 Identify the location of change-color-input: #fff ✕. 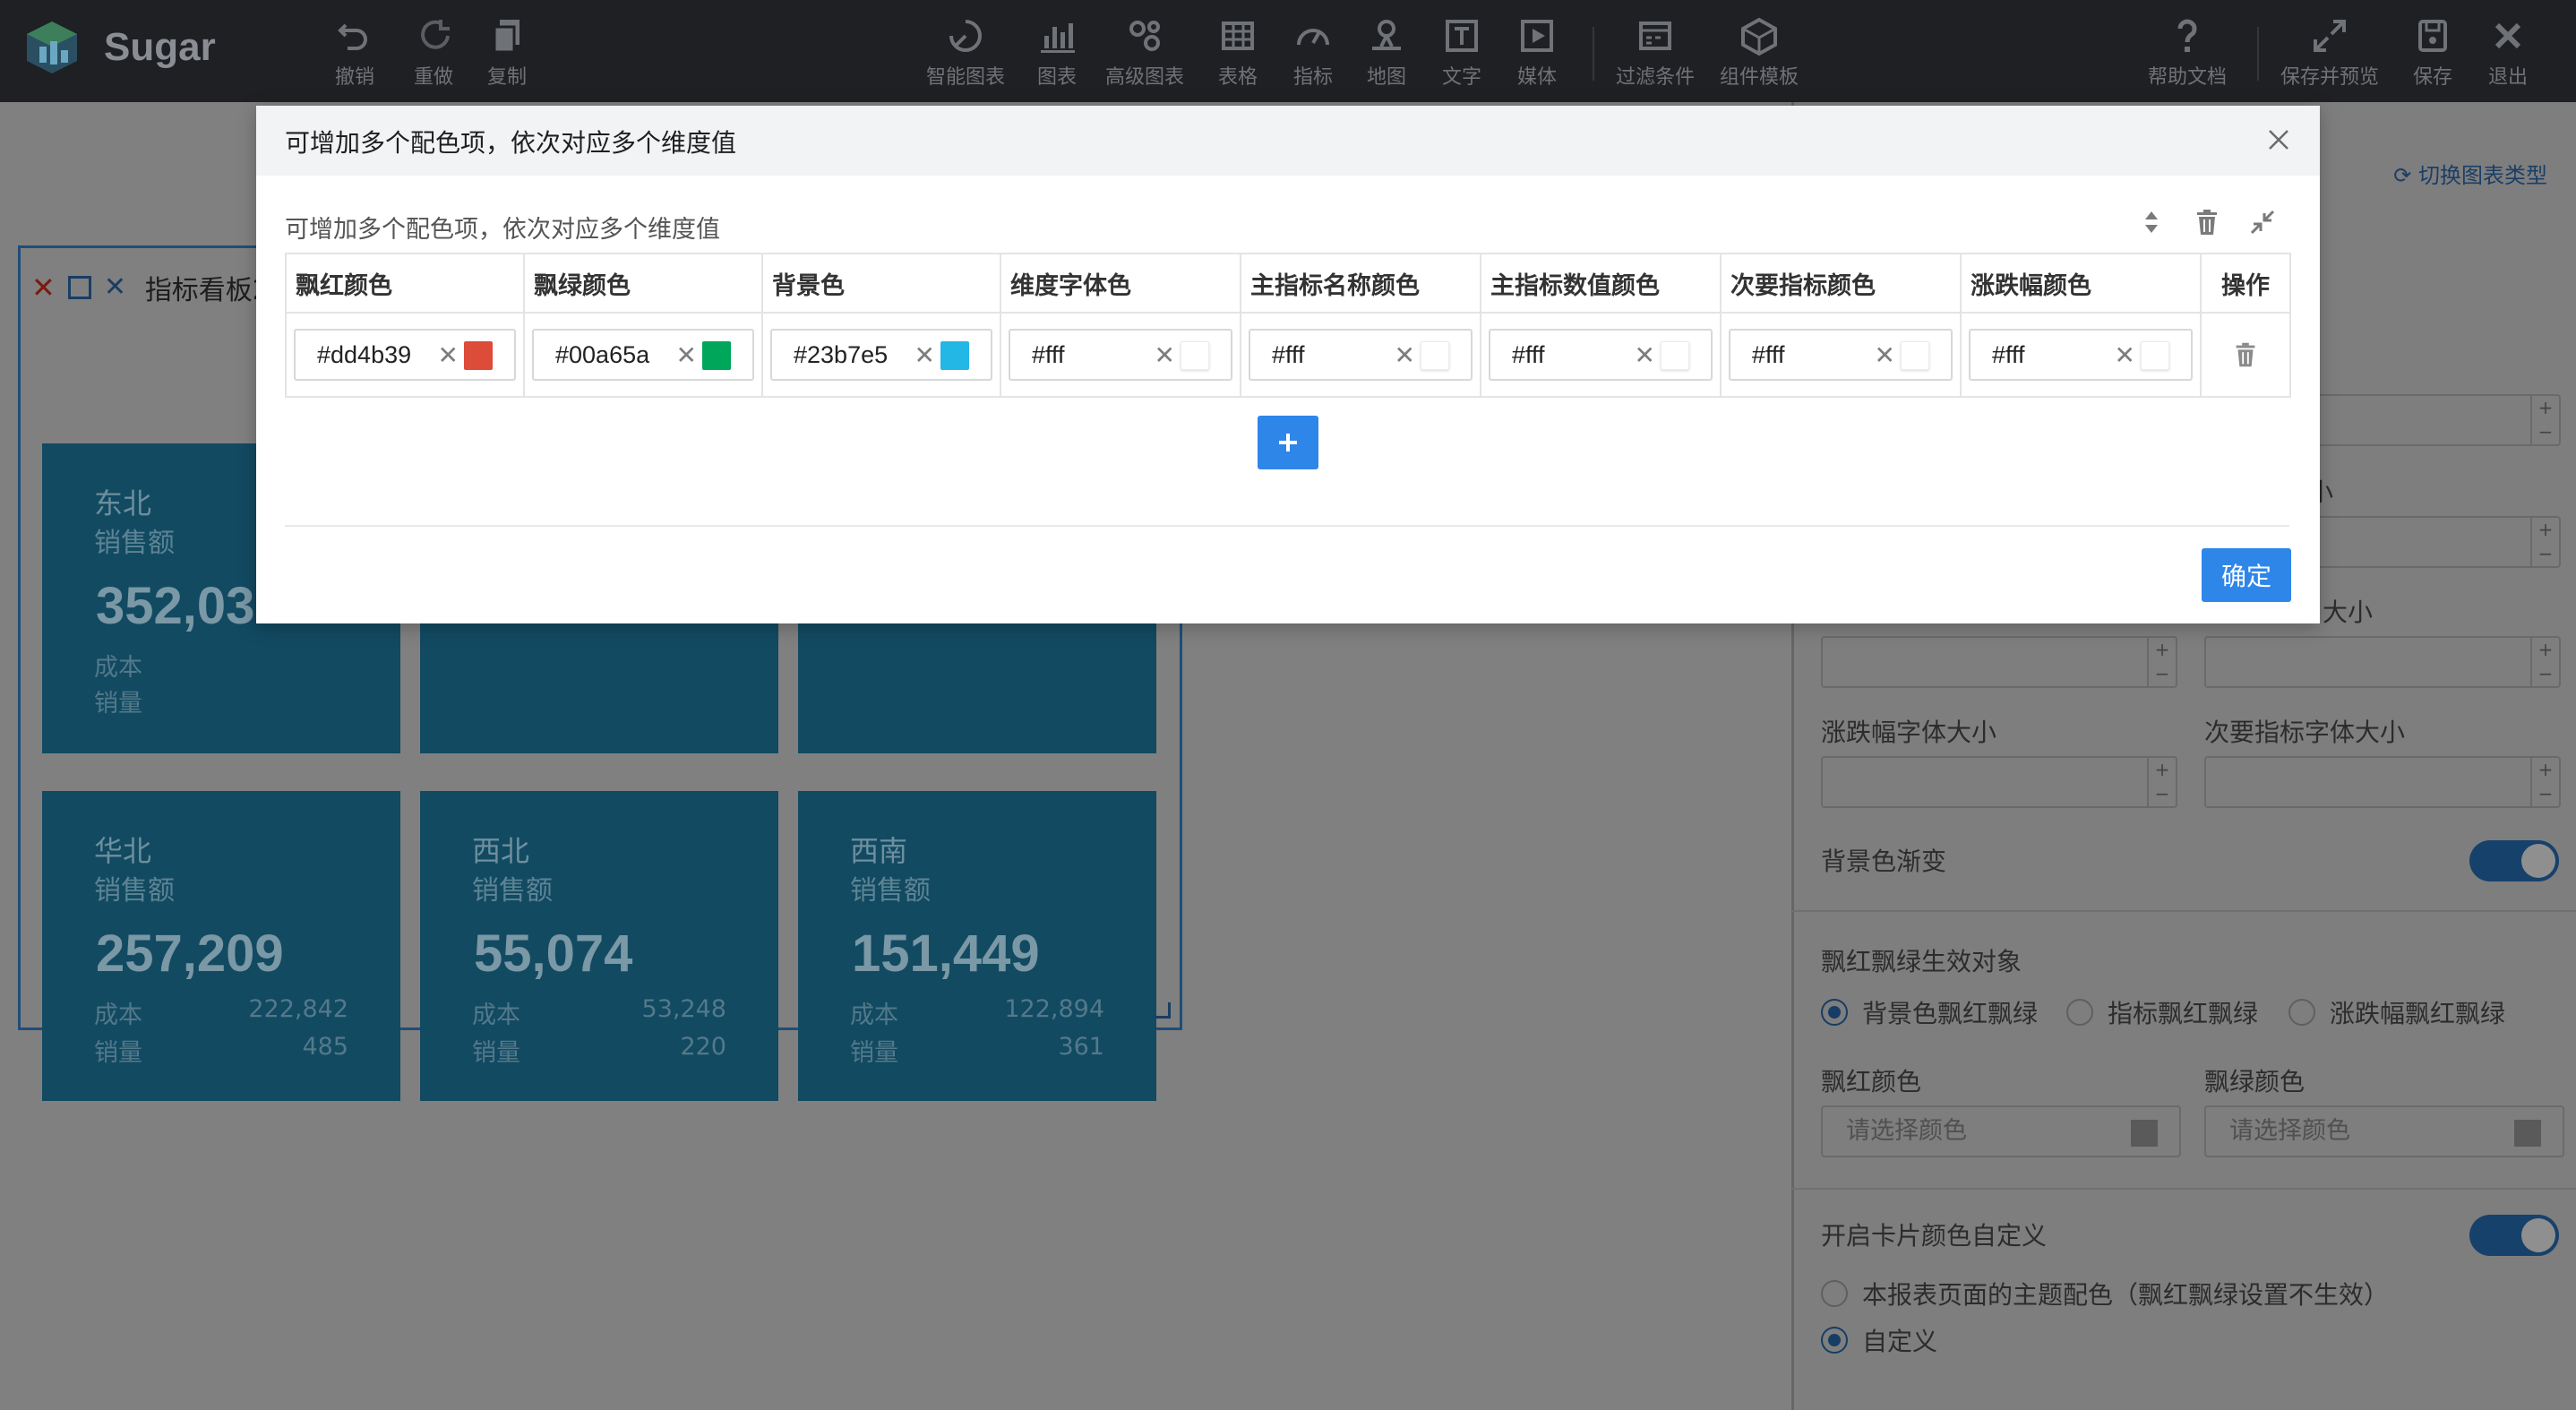
(2081, 355).